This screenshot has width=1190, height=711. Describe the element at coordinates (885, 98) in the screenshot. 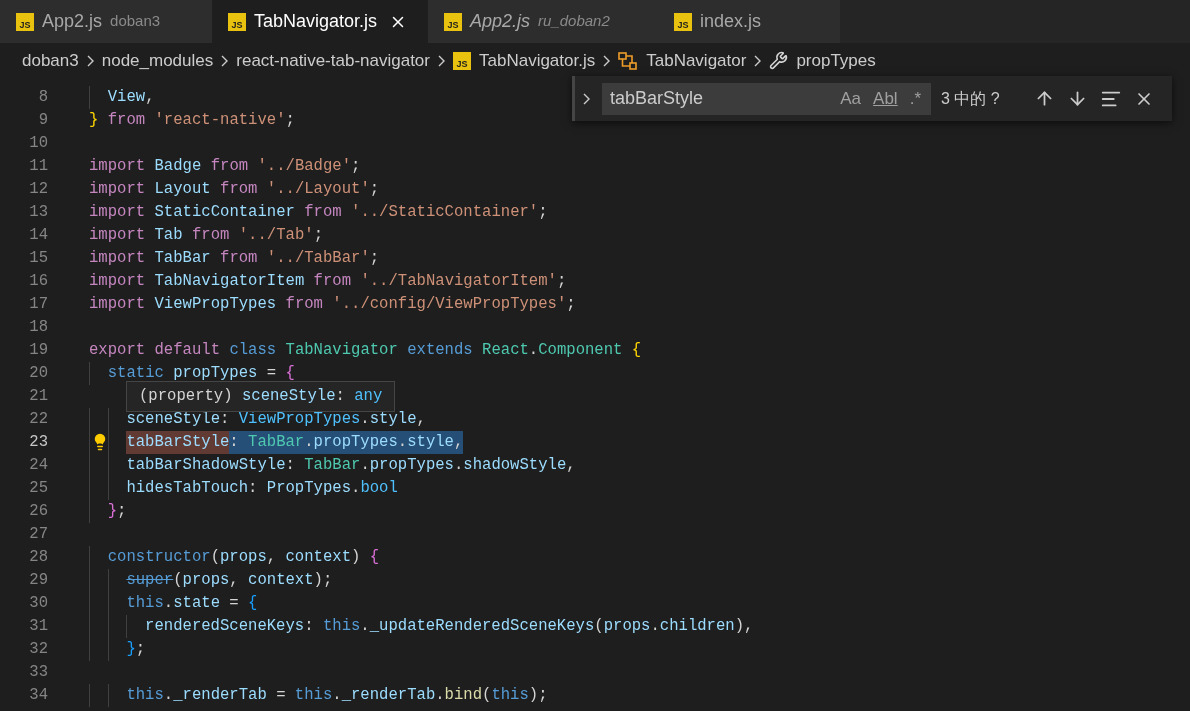

I see `search-option-toggle: Abl` at that location.